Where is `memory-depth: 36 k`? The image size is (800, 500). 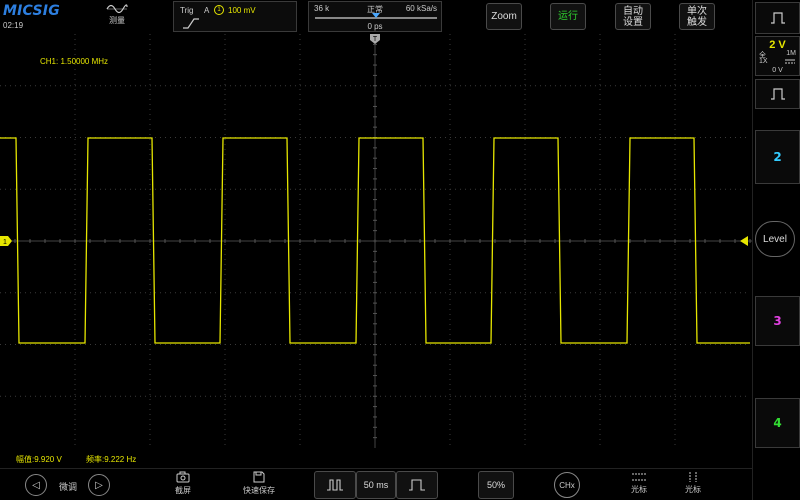
memory-depth: 36 k is located at coordinates (322, 8).